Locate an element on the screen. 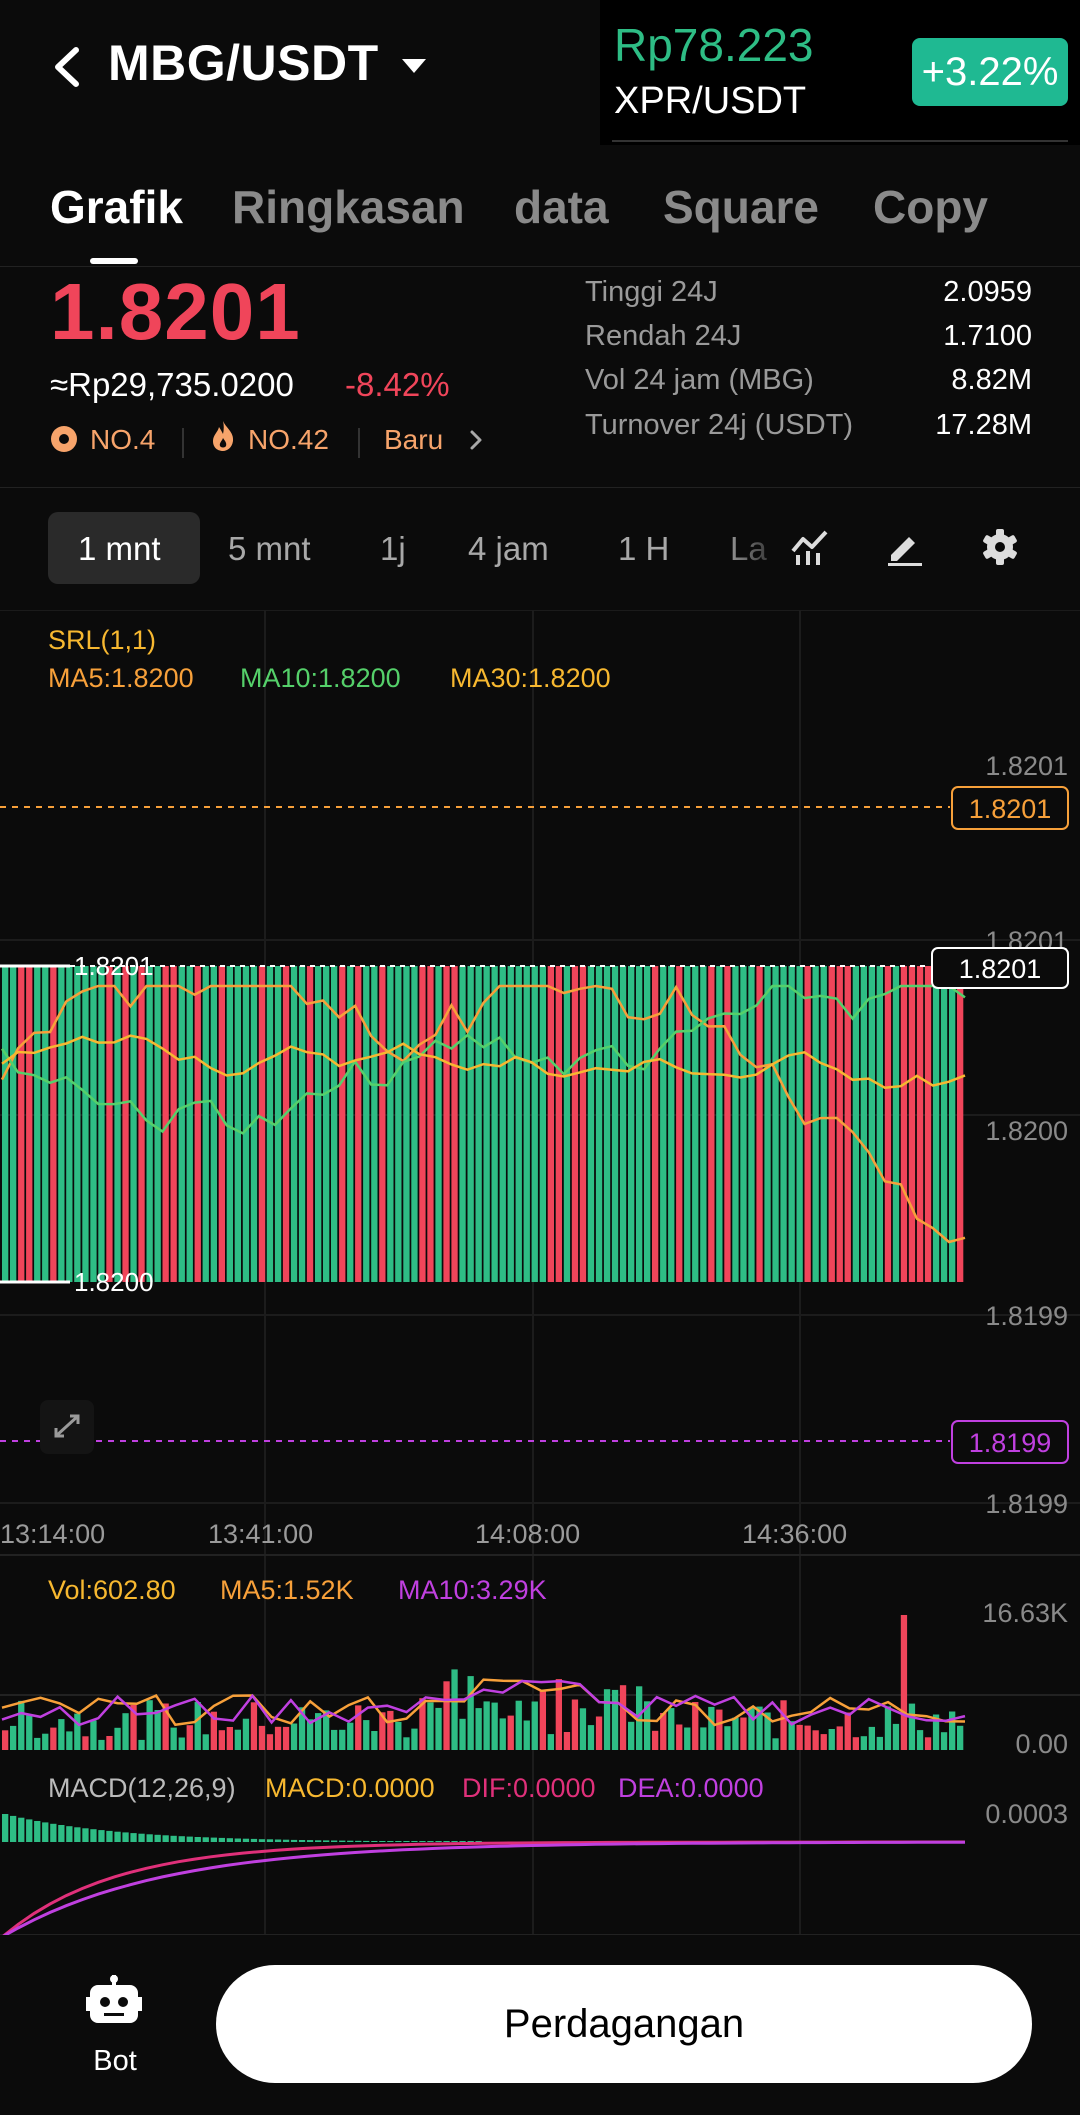  upper-price-tag-text: 1.8201 is located at coordinates (1010, 809).